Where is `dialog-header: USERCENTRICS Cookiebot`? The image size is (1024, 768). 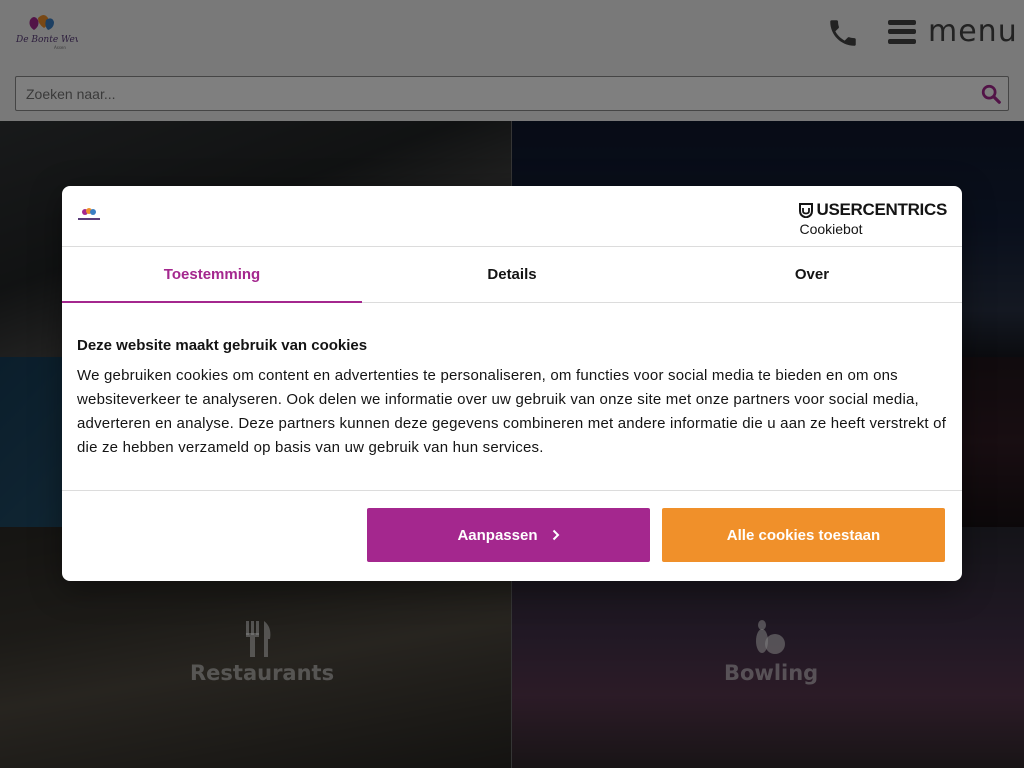 dialog-header: USERCENTRICS Cookiebot is located at coordinates (512, 216).